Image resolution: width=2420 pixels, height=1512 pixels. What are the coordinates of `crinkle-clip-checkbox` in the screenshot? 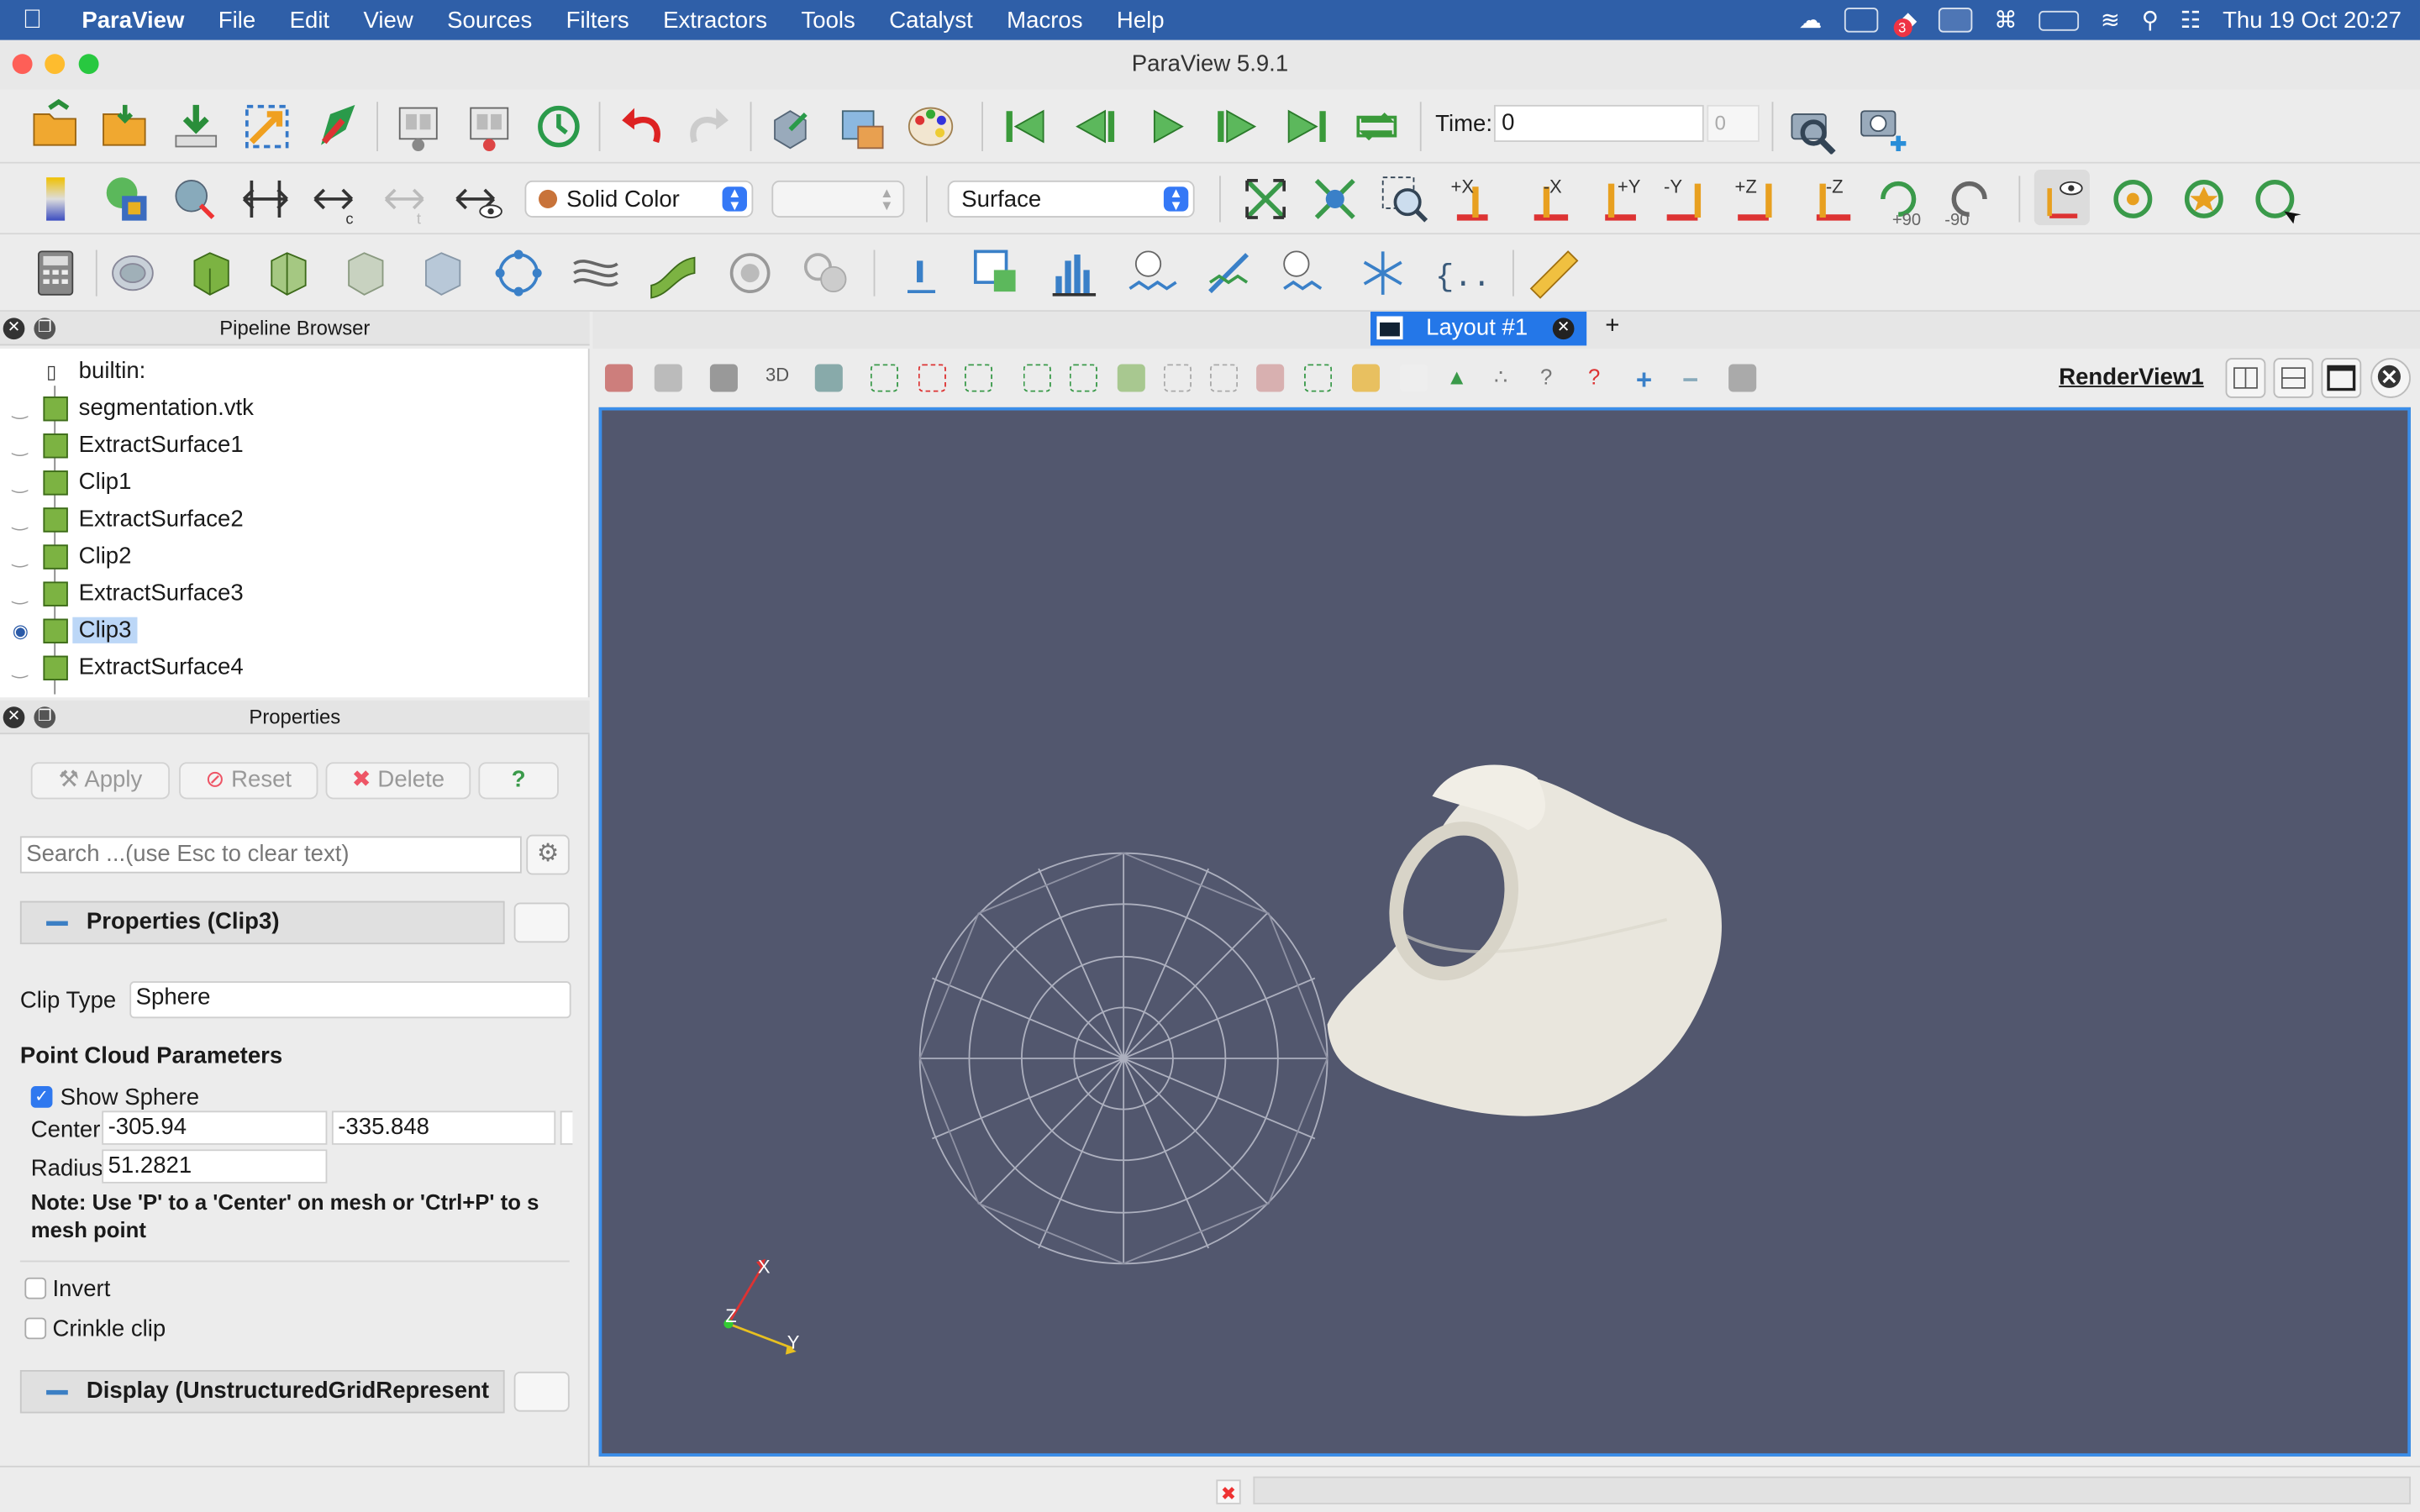 It's located at (35, 1328).